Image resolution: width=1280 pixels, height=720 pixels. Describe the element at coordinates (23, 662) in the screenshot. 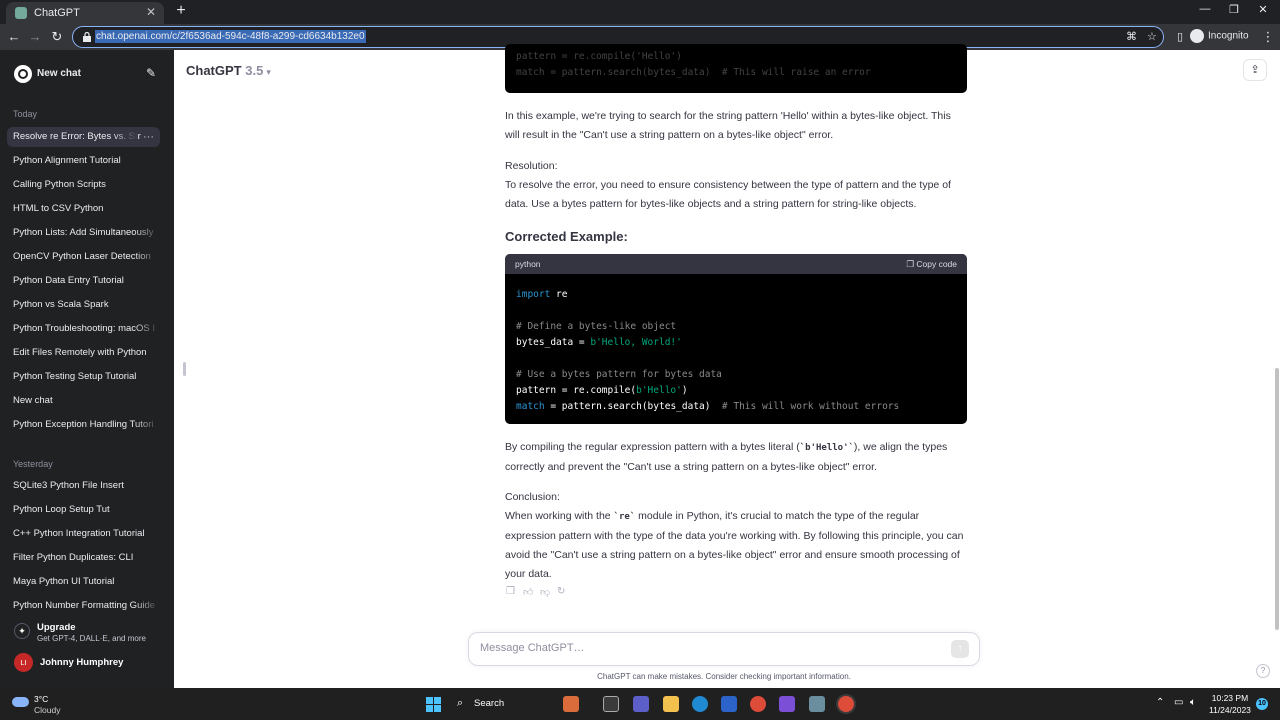

I see `avatar: LI` at that location.